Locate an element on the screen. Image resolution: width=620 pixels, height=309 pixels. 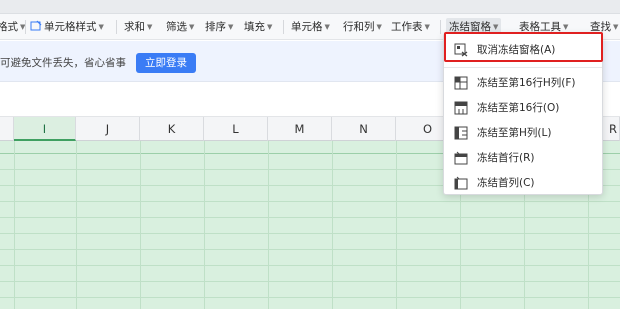
cell-style-menu: 单元格样式 ▼ is located at coordinates (67, 27).